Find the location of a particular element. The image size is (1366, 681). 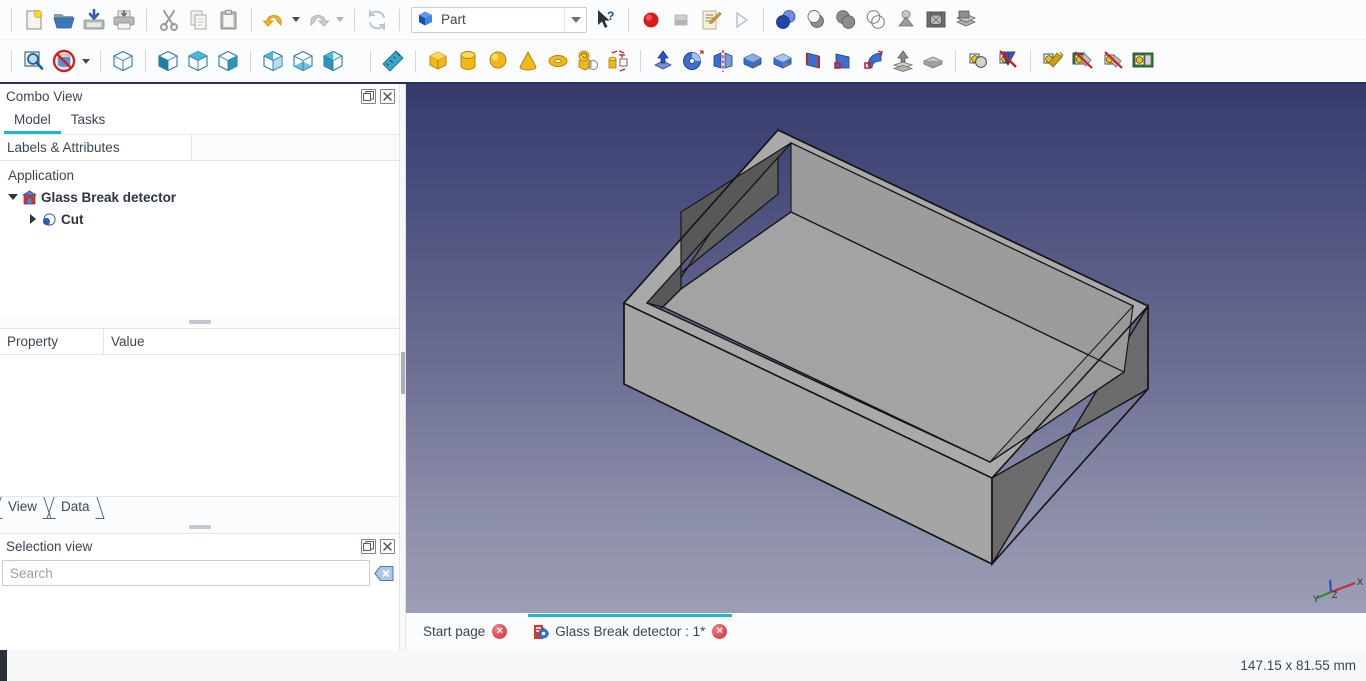

mirror-button is located at coordinates (723, 61).